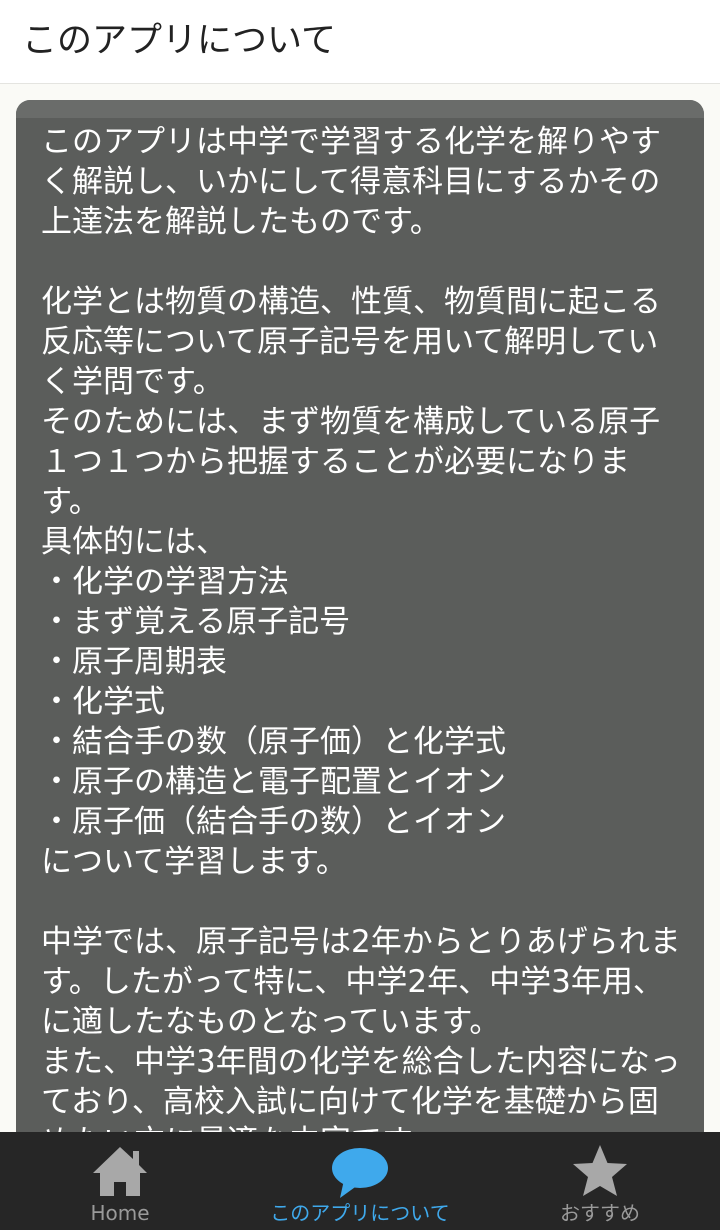  I want to click on nav-item-home: Home, so click(120, 1181).